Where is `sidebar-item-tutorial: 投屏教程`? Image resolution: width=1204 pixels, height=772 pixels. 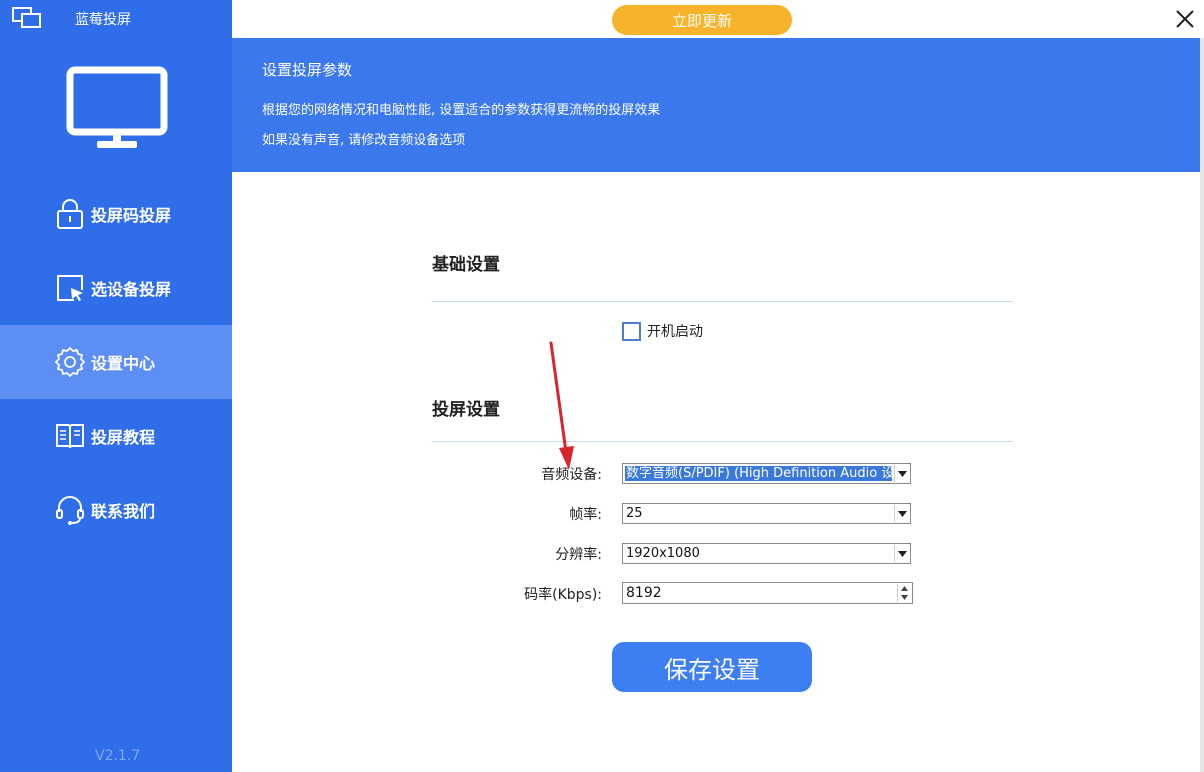 sidebar-item-tutorial: 投屏教程 is located at coordinates (116, 436).